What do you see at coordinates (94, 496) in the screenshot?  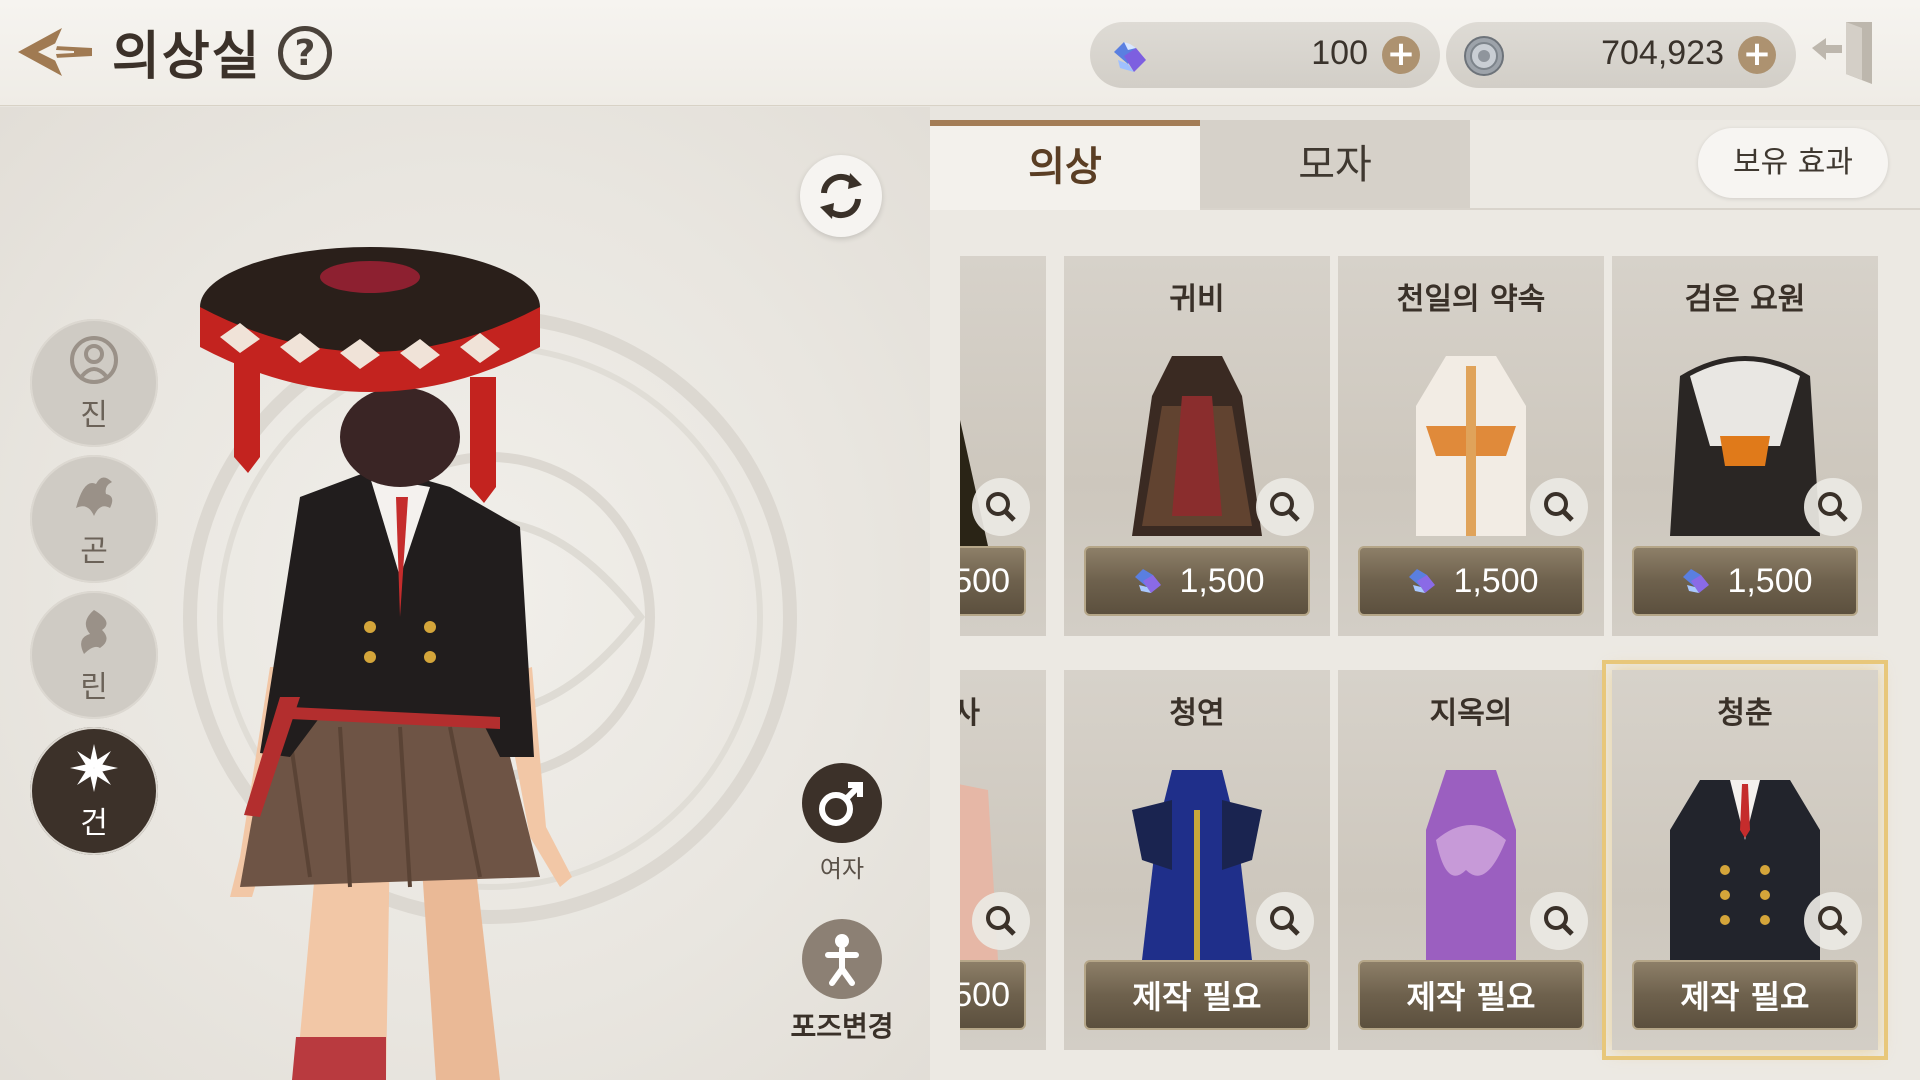 I see `gon-class-icon` at bounding box center [94, 496].